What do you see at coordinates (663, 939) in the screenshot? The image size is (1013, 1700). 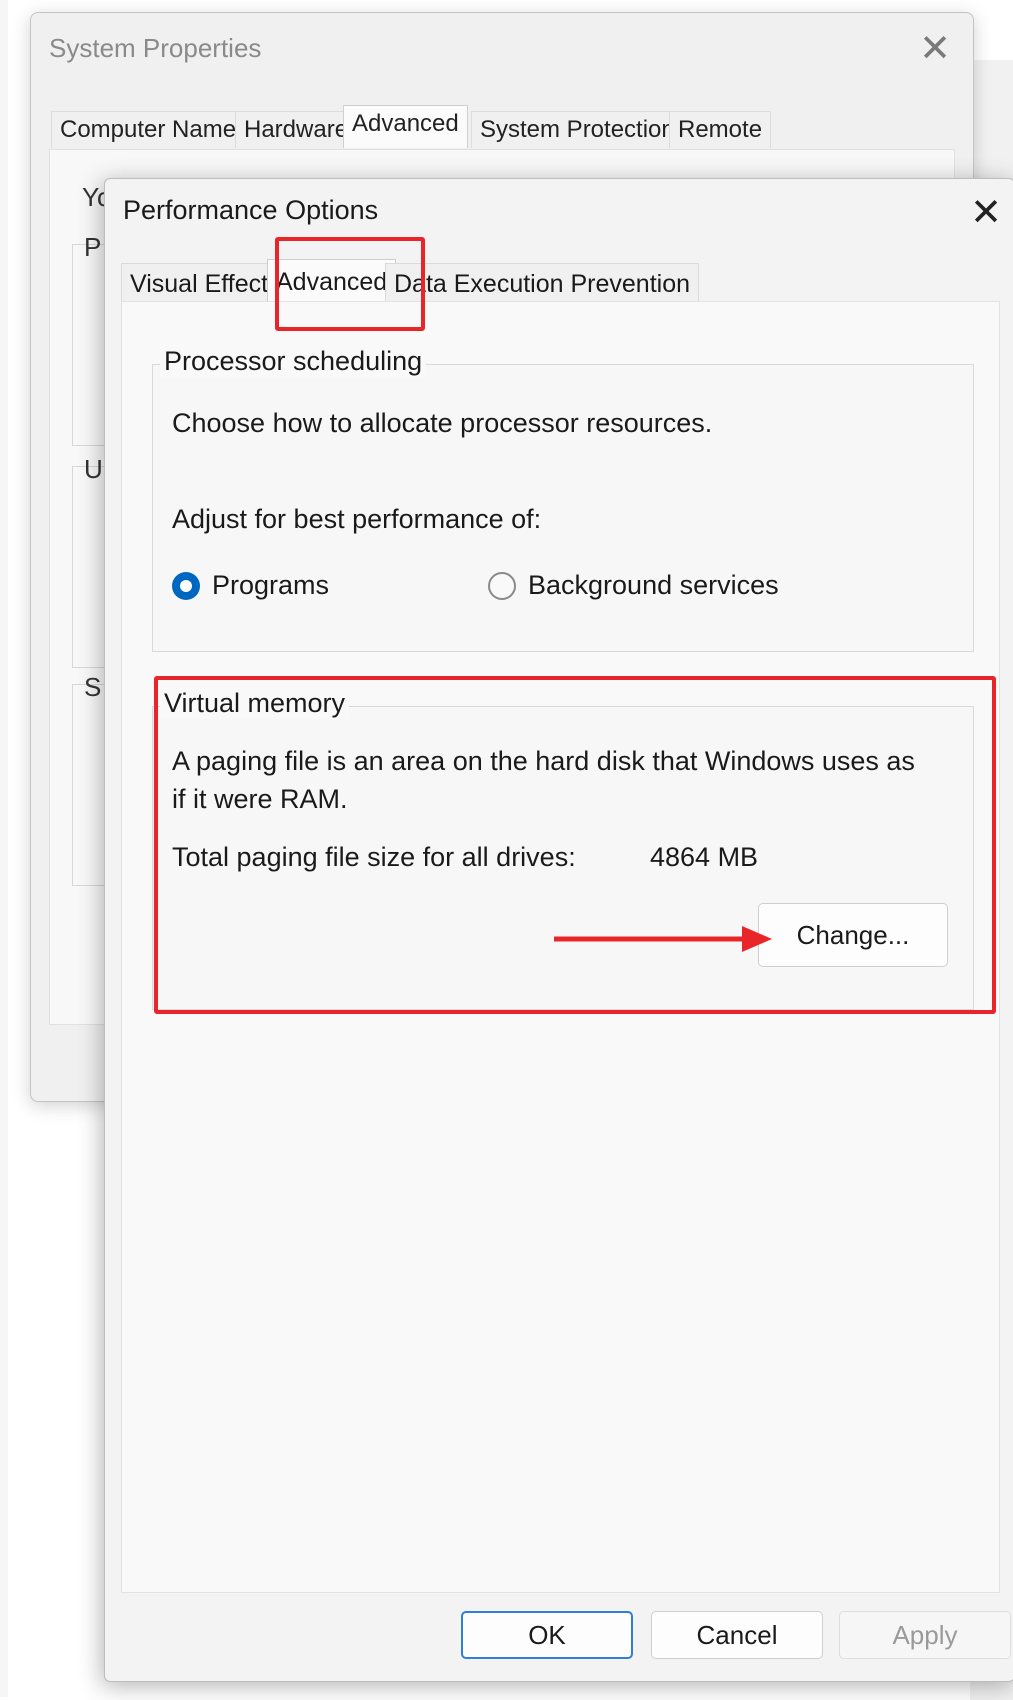 I see `arrow-icon` at bounding box center [663, 939].